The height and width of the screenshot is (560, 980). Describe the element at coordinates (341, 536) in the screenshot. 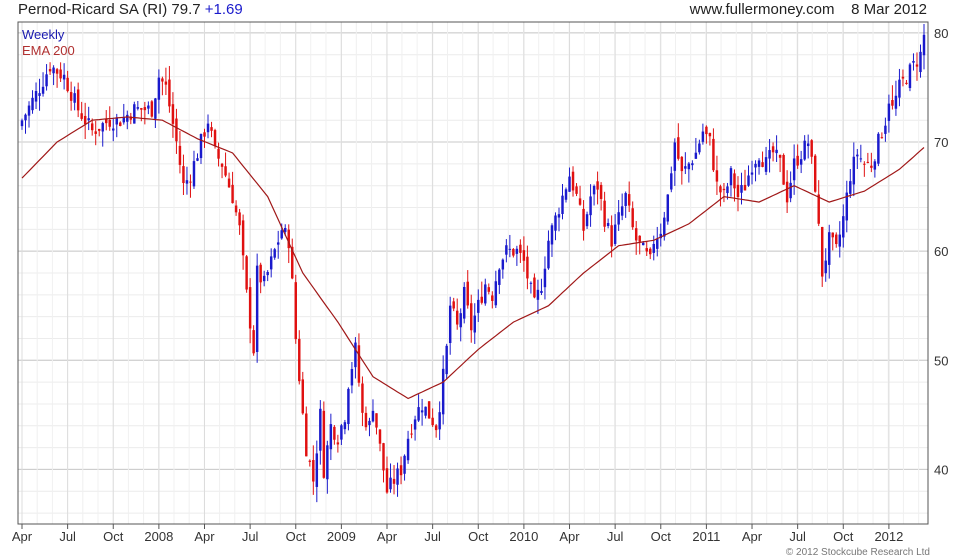

I see `x-tick-label: 2009` at that location.